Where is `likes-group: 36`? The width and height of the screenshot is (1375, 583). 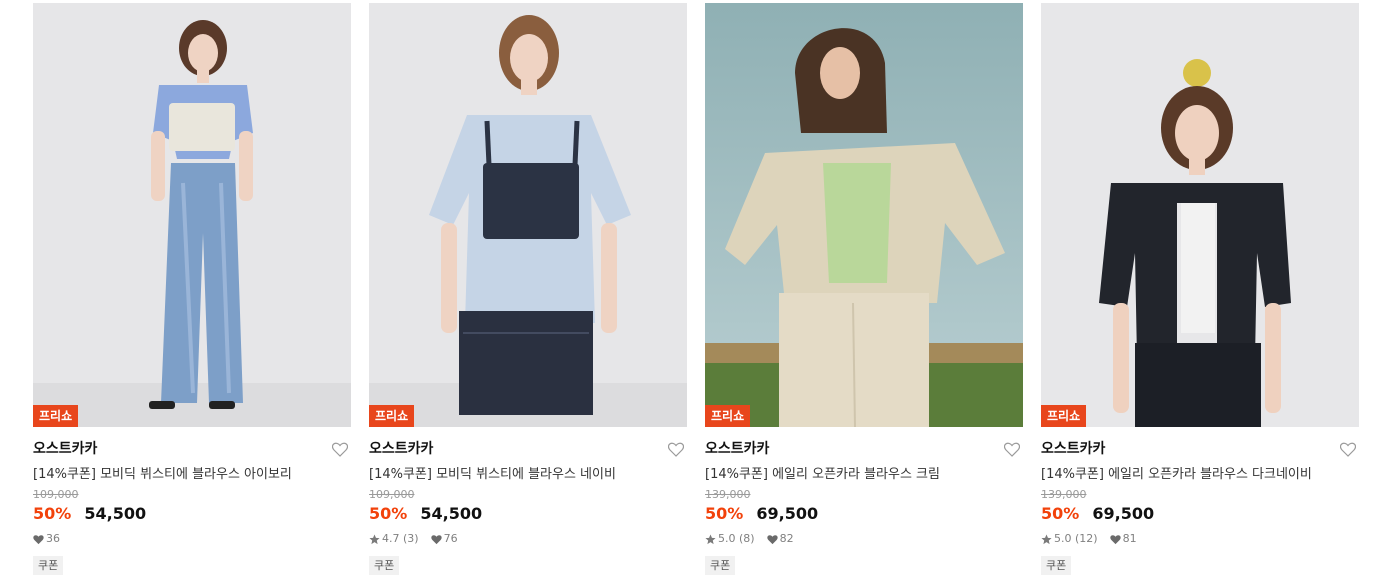
likes-group: 36 is located at coordinates (46, 539).